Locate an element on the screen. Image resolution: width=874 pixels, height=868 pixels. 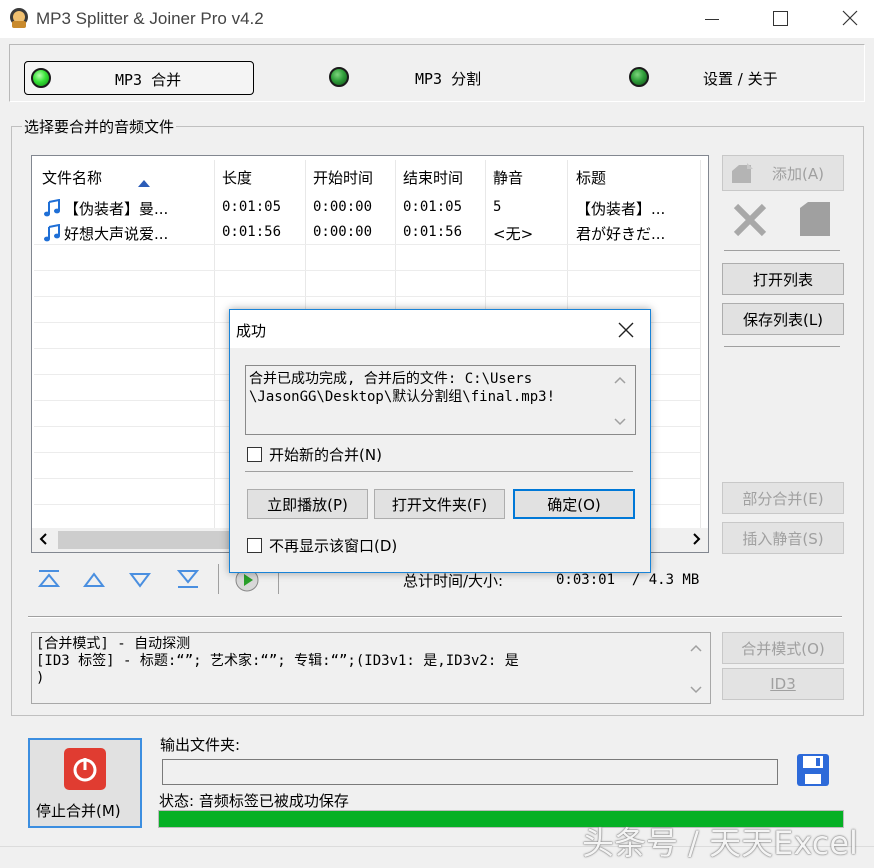
id3-button: ID3 is located at coordinates (783, 684).